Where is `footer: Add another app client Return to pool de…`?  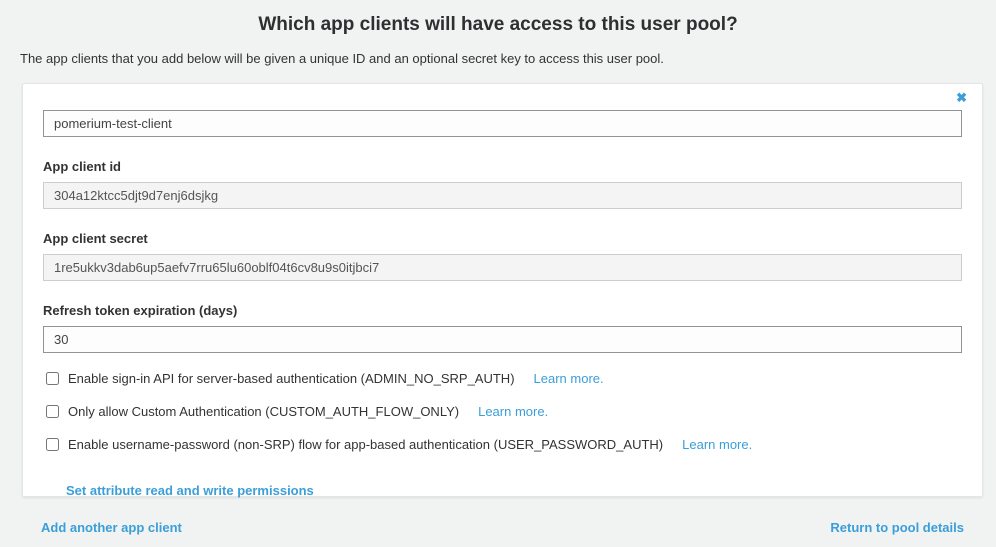 footer: Add another app client Return to pool de… is located at coordinates (502, 527).